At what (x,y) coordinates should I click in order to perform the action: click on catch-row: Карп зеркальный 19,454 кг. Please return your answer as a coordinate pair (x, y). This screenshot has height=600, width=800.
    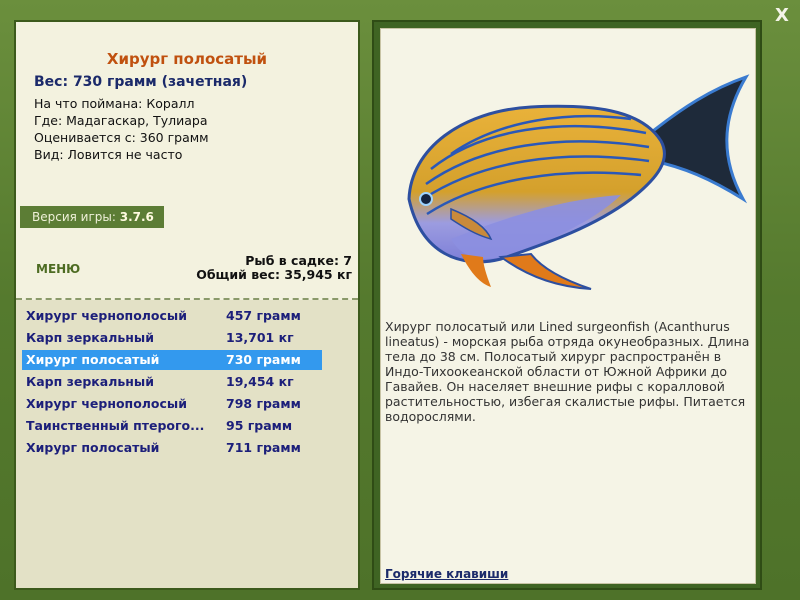
    Looking at the image, I should click on (172, 382).